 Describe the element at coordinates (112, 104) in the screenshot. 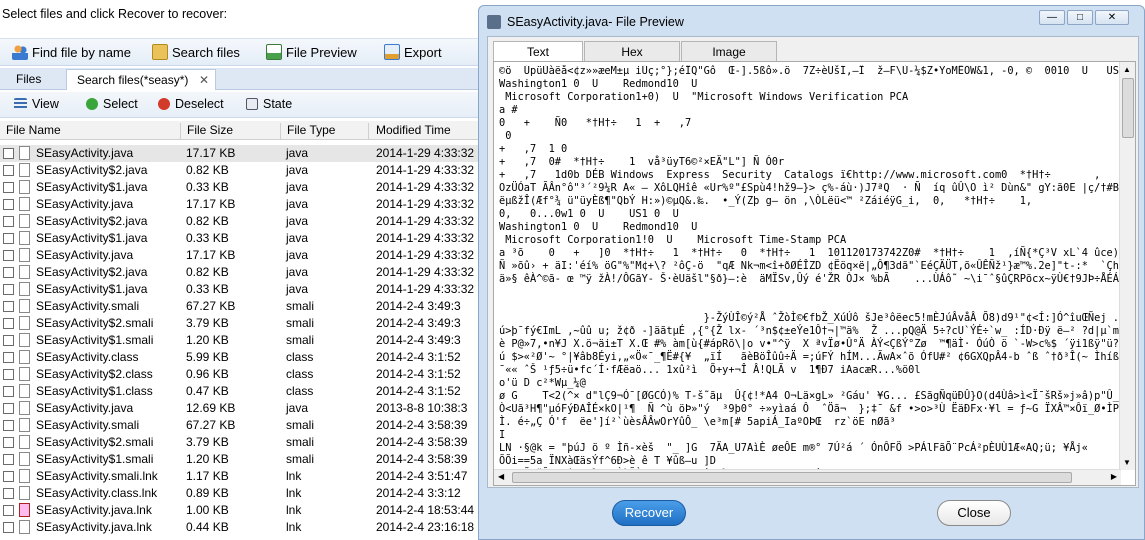

I see `select-button: Select` at that location.